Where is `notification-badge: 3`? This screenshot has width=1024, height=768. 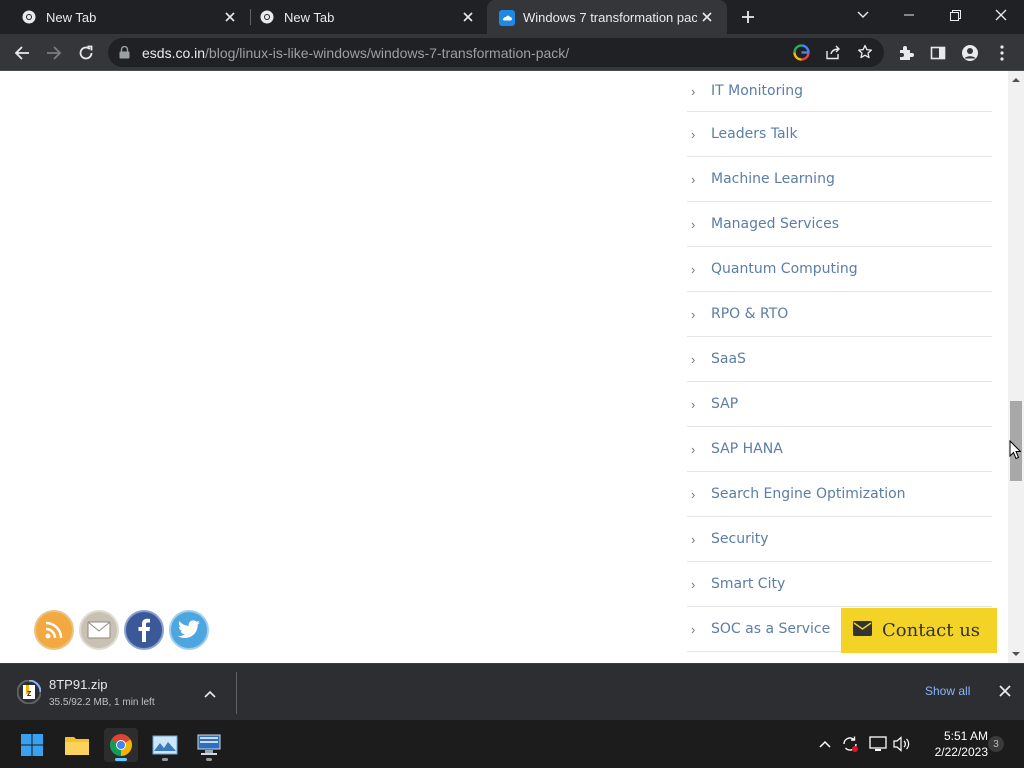
notification-badge: 3 is located at coordinates (996, 744).